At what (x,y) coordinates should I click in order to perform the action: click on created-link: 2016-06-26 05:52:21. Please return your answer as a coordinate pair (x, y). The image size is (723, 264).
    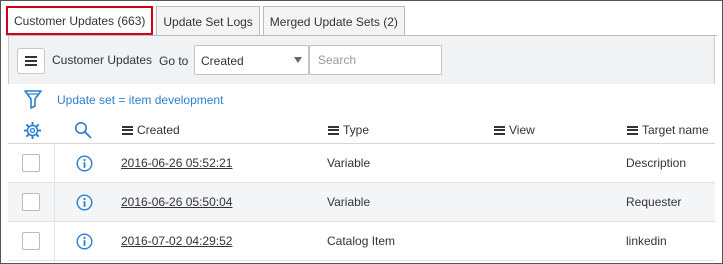
    Looking at the image, I should click on (176, 163).